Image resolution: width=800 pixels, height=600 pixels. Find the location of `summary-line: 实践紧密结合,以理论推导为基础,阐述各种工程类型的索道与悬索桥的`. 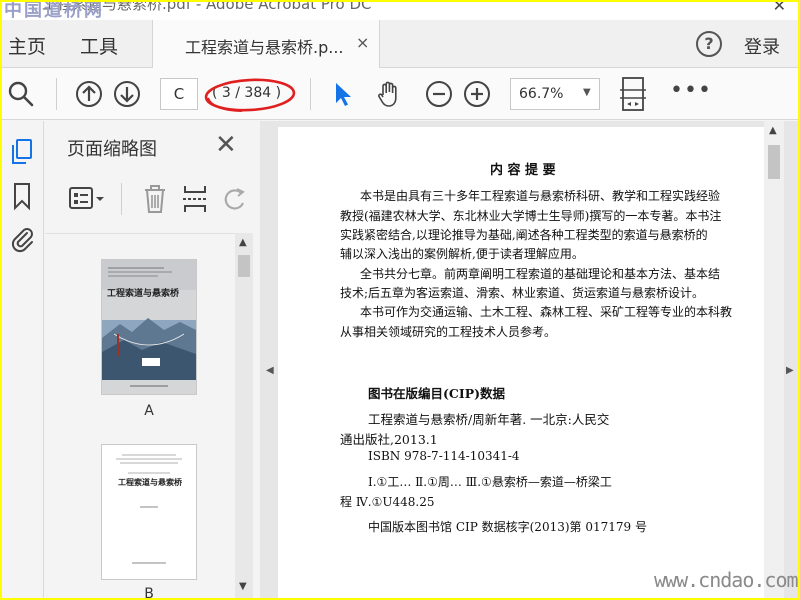

summary-line: 实践紧密结合,以理论推导为基础,阐述各种工程类型的索道与悬索桥的 is located at coordinates (524, 235).